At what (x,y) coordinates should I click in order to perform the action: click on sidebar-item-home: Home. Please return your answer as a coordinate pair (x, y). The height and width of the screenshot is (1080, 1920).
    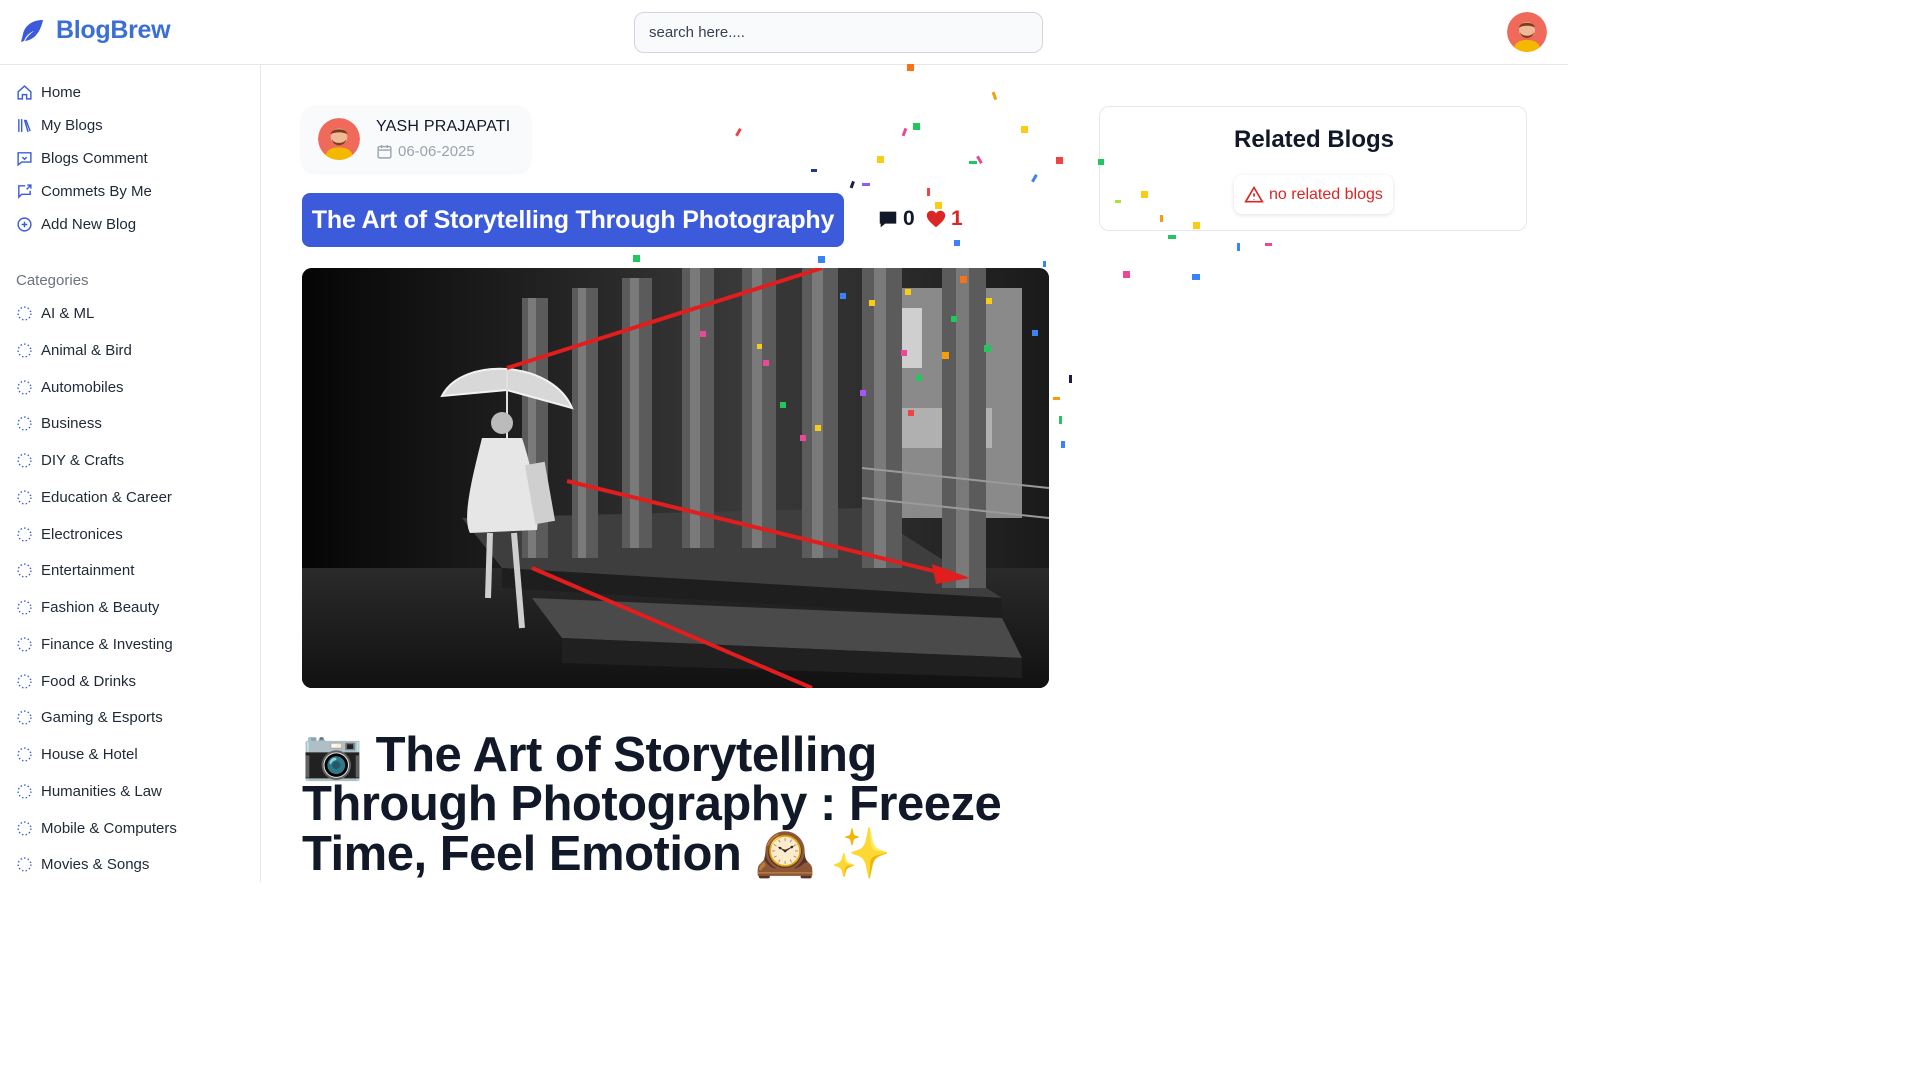
    Looking at the image, I should click on (48, 92).